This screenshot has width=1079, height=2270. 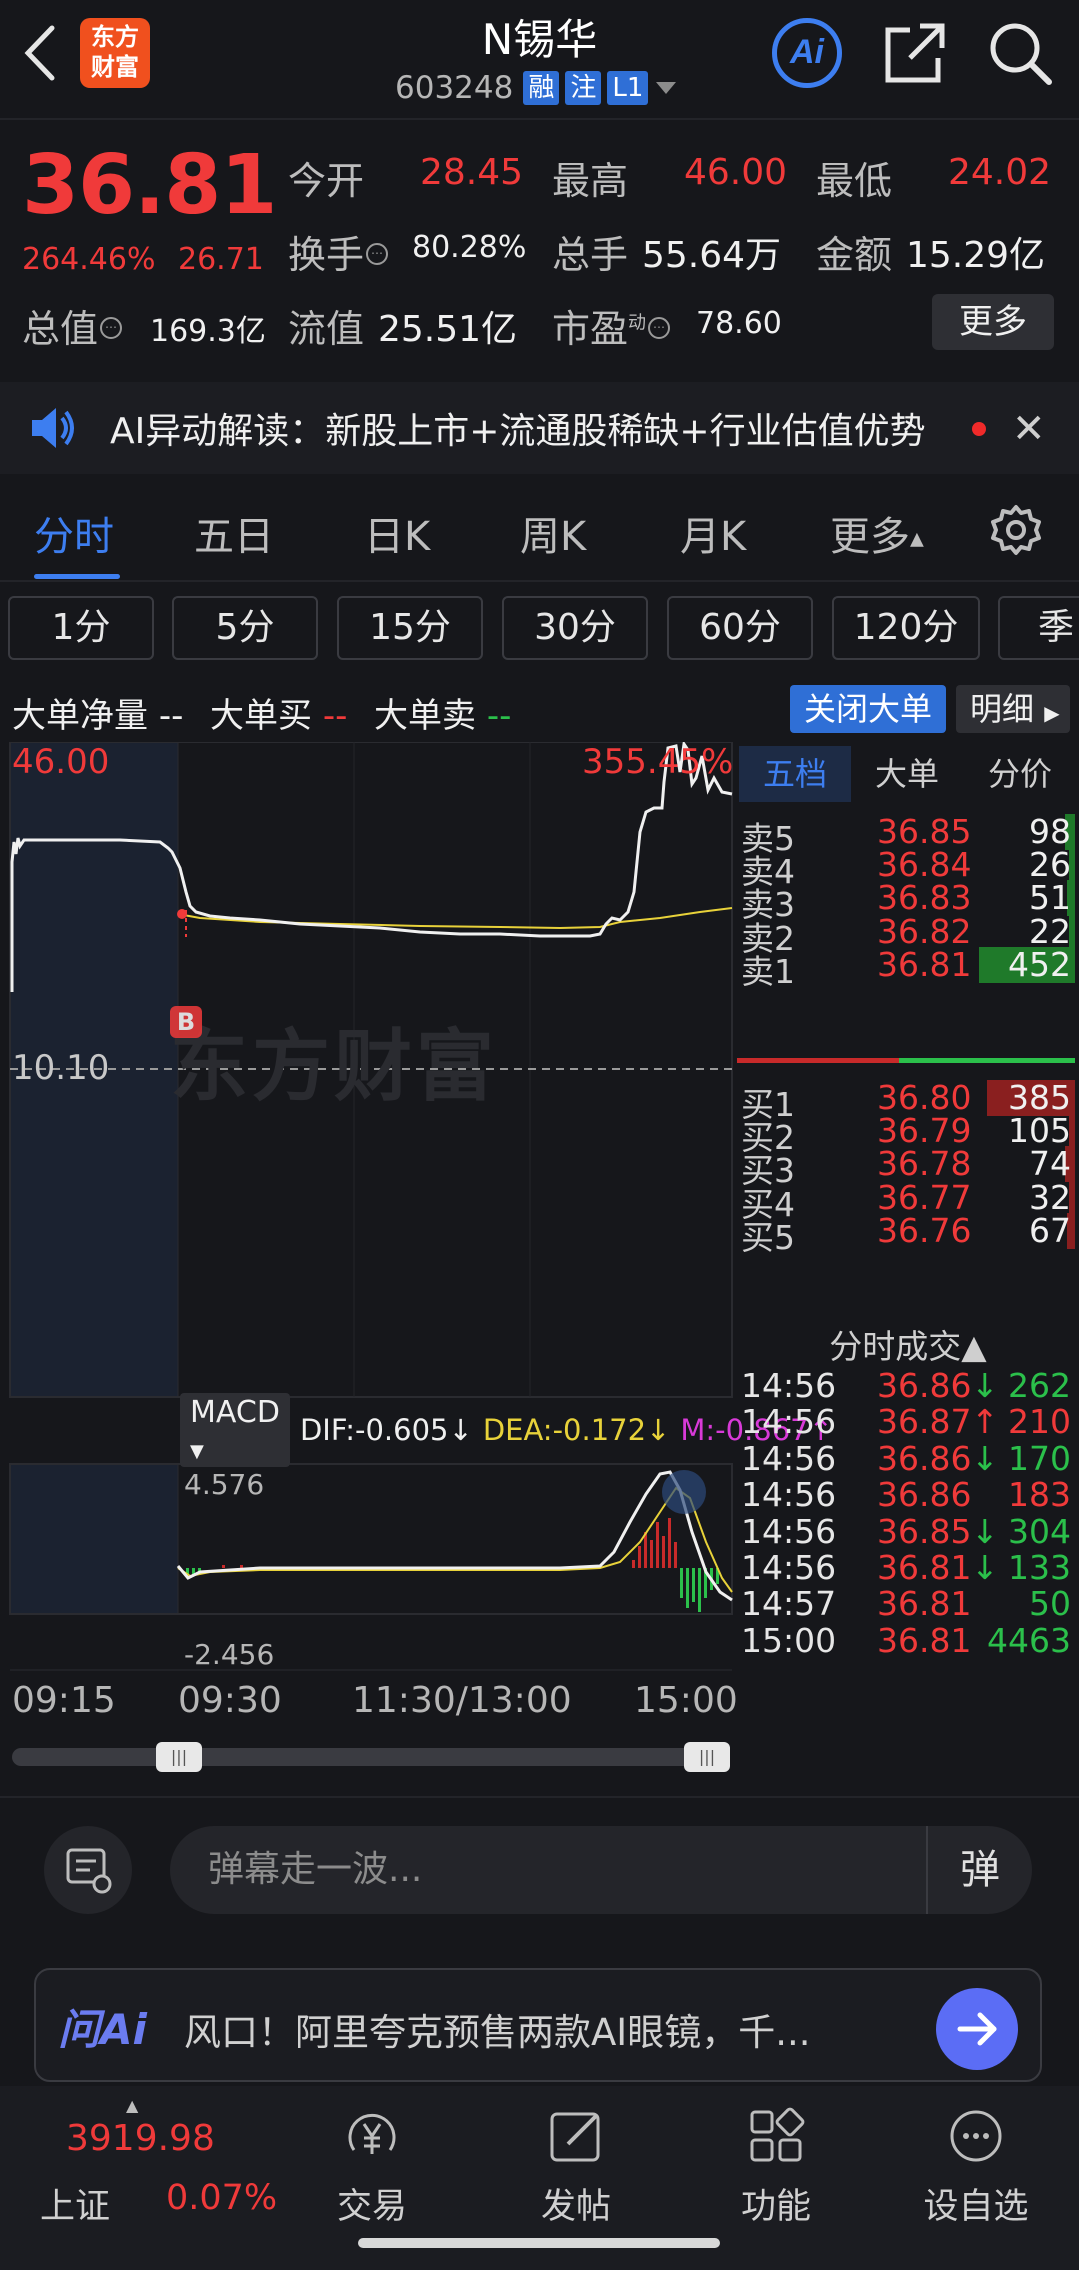 What do you see at coordinates (658, 762) in the screenshot?
I see `percent-axis-max: 355.45%` at bounding box center [658, 762].